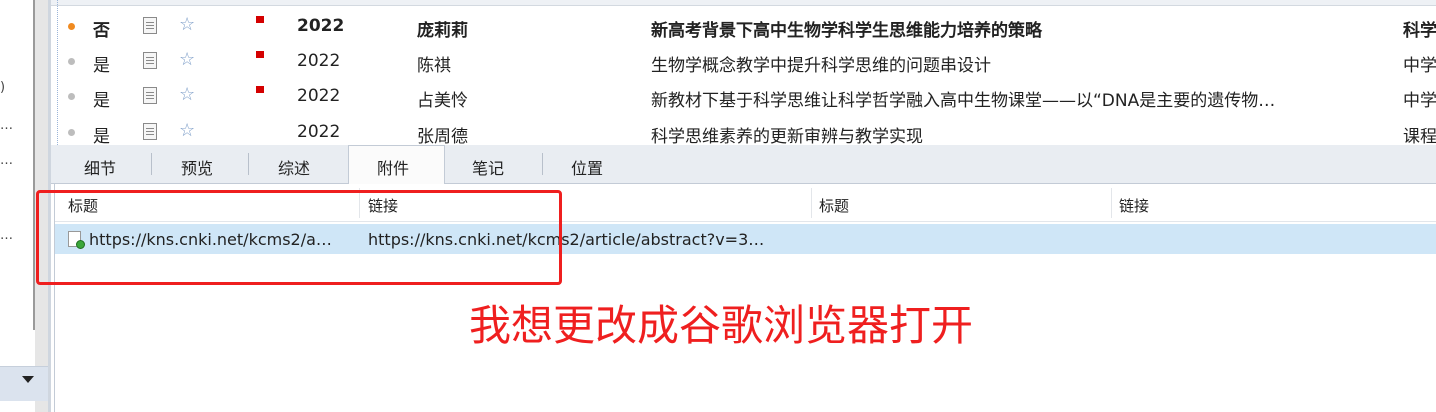 The height and width of the screenshot is (412, 1436). Describe the element at coordinates (1419, 136) in the screenshot. I see `source-cell: 课程` at that location.